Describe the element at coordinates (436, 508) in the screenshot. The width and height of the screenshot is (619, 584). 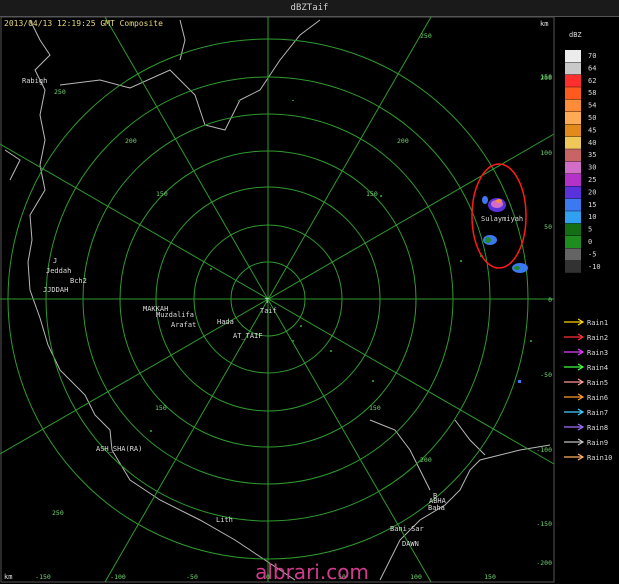
I see `place-baha: Baha` at that location.